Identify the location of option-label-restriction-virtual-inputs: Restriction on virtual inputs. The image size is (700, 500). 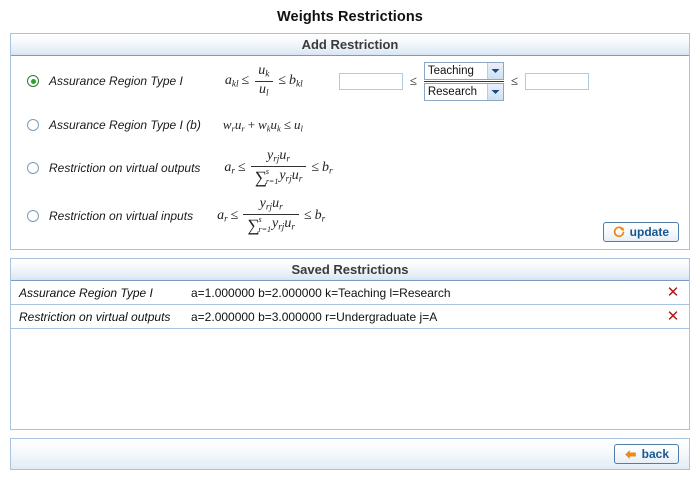
(121, 216).